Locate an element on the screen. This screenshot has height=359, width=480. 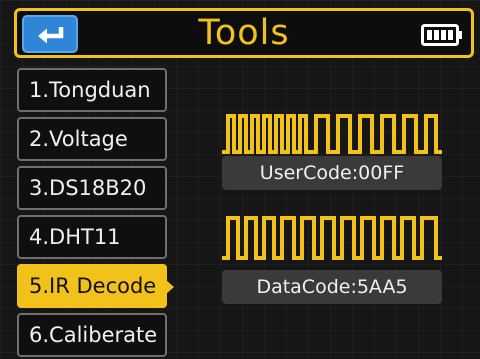
page-title: Tools is located at coordinates (244, 33).